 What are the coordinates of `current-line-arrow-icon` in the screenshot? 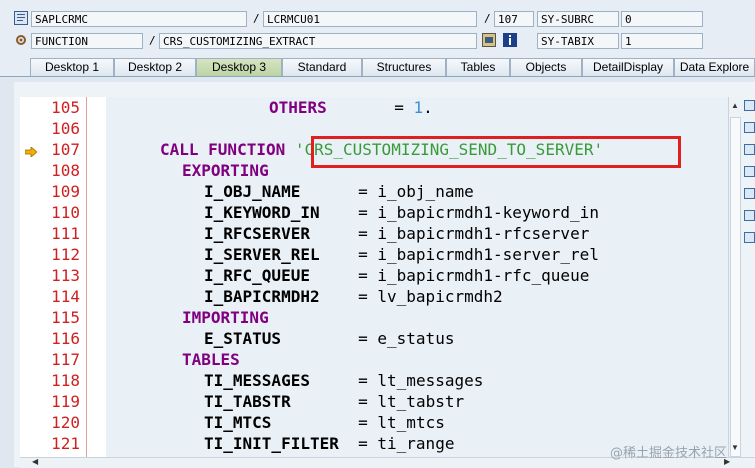 It's located at (31, 153).